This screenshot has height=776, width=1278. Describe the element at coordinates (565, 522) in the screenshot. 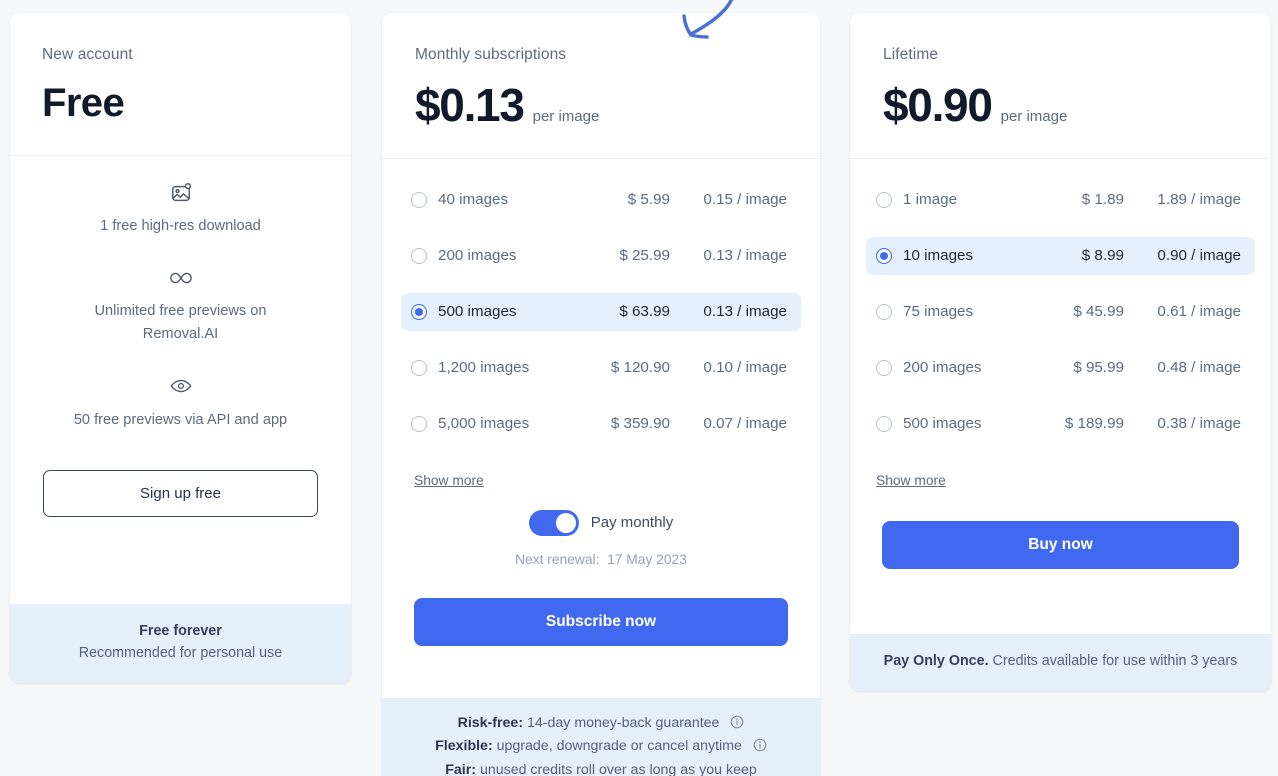

I see `toggle-knob` at that location.